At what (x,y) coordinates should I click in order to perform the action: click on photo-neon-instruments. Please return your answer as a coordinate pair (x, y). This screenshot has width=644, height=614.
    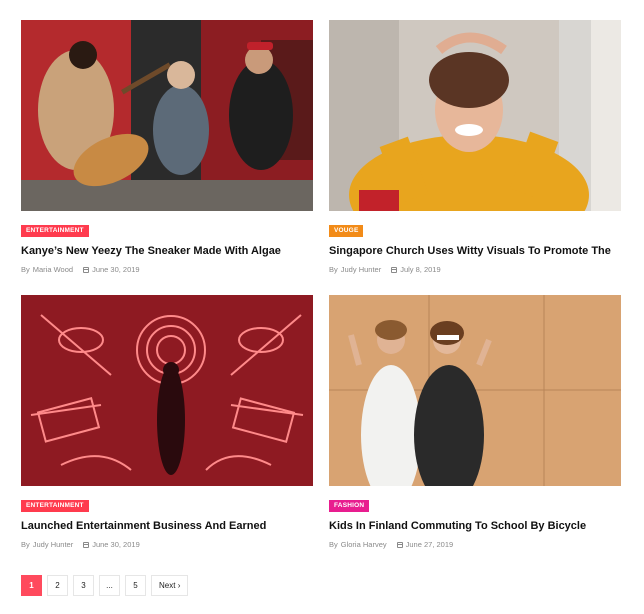
    Looking at the image, I should click on (167, 390).